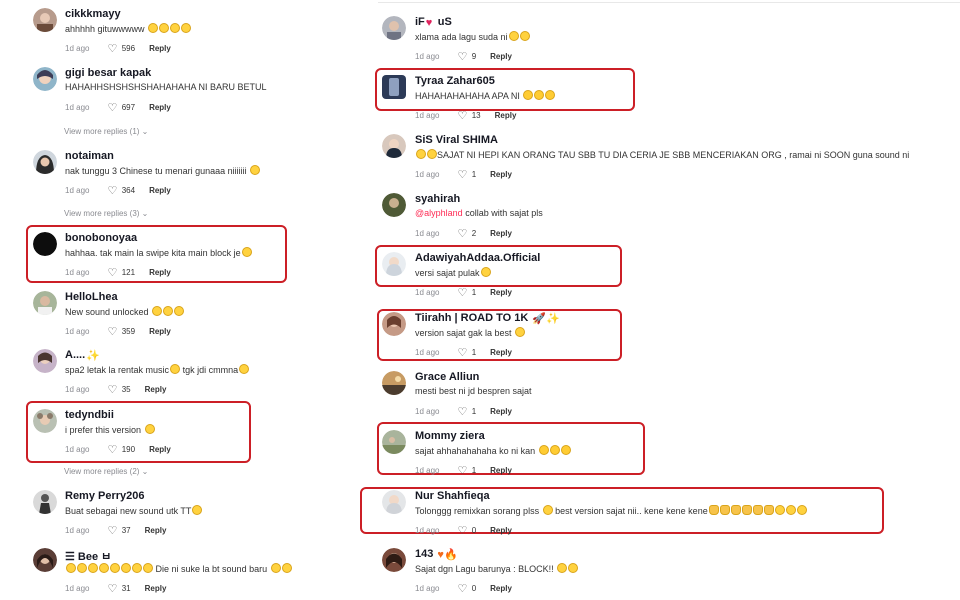 Image resolution: width=960 pixels, height=600 pixels. Describe the element at coordinates (477, 258) in the screenshot. I see `username: AdawiyahAddaa.Official` at that location.